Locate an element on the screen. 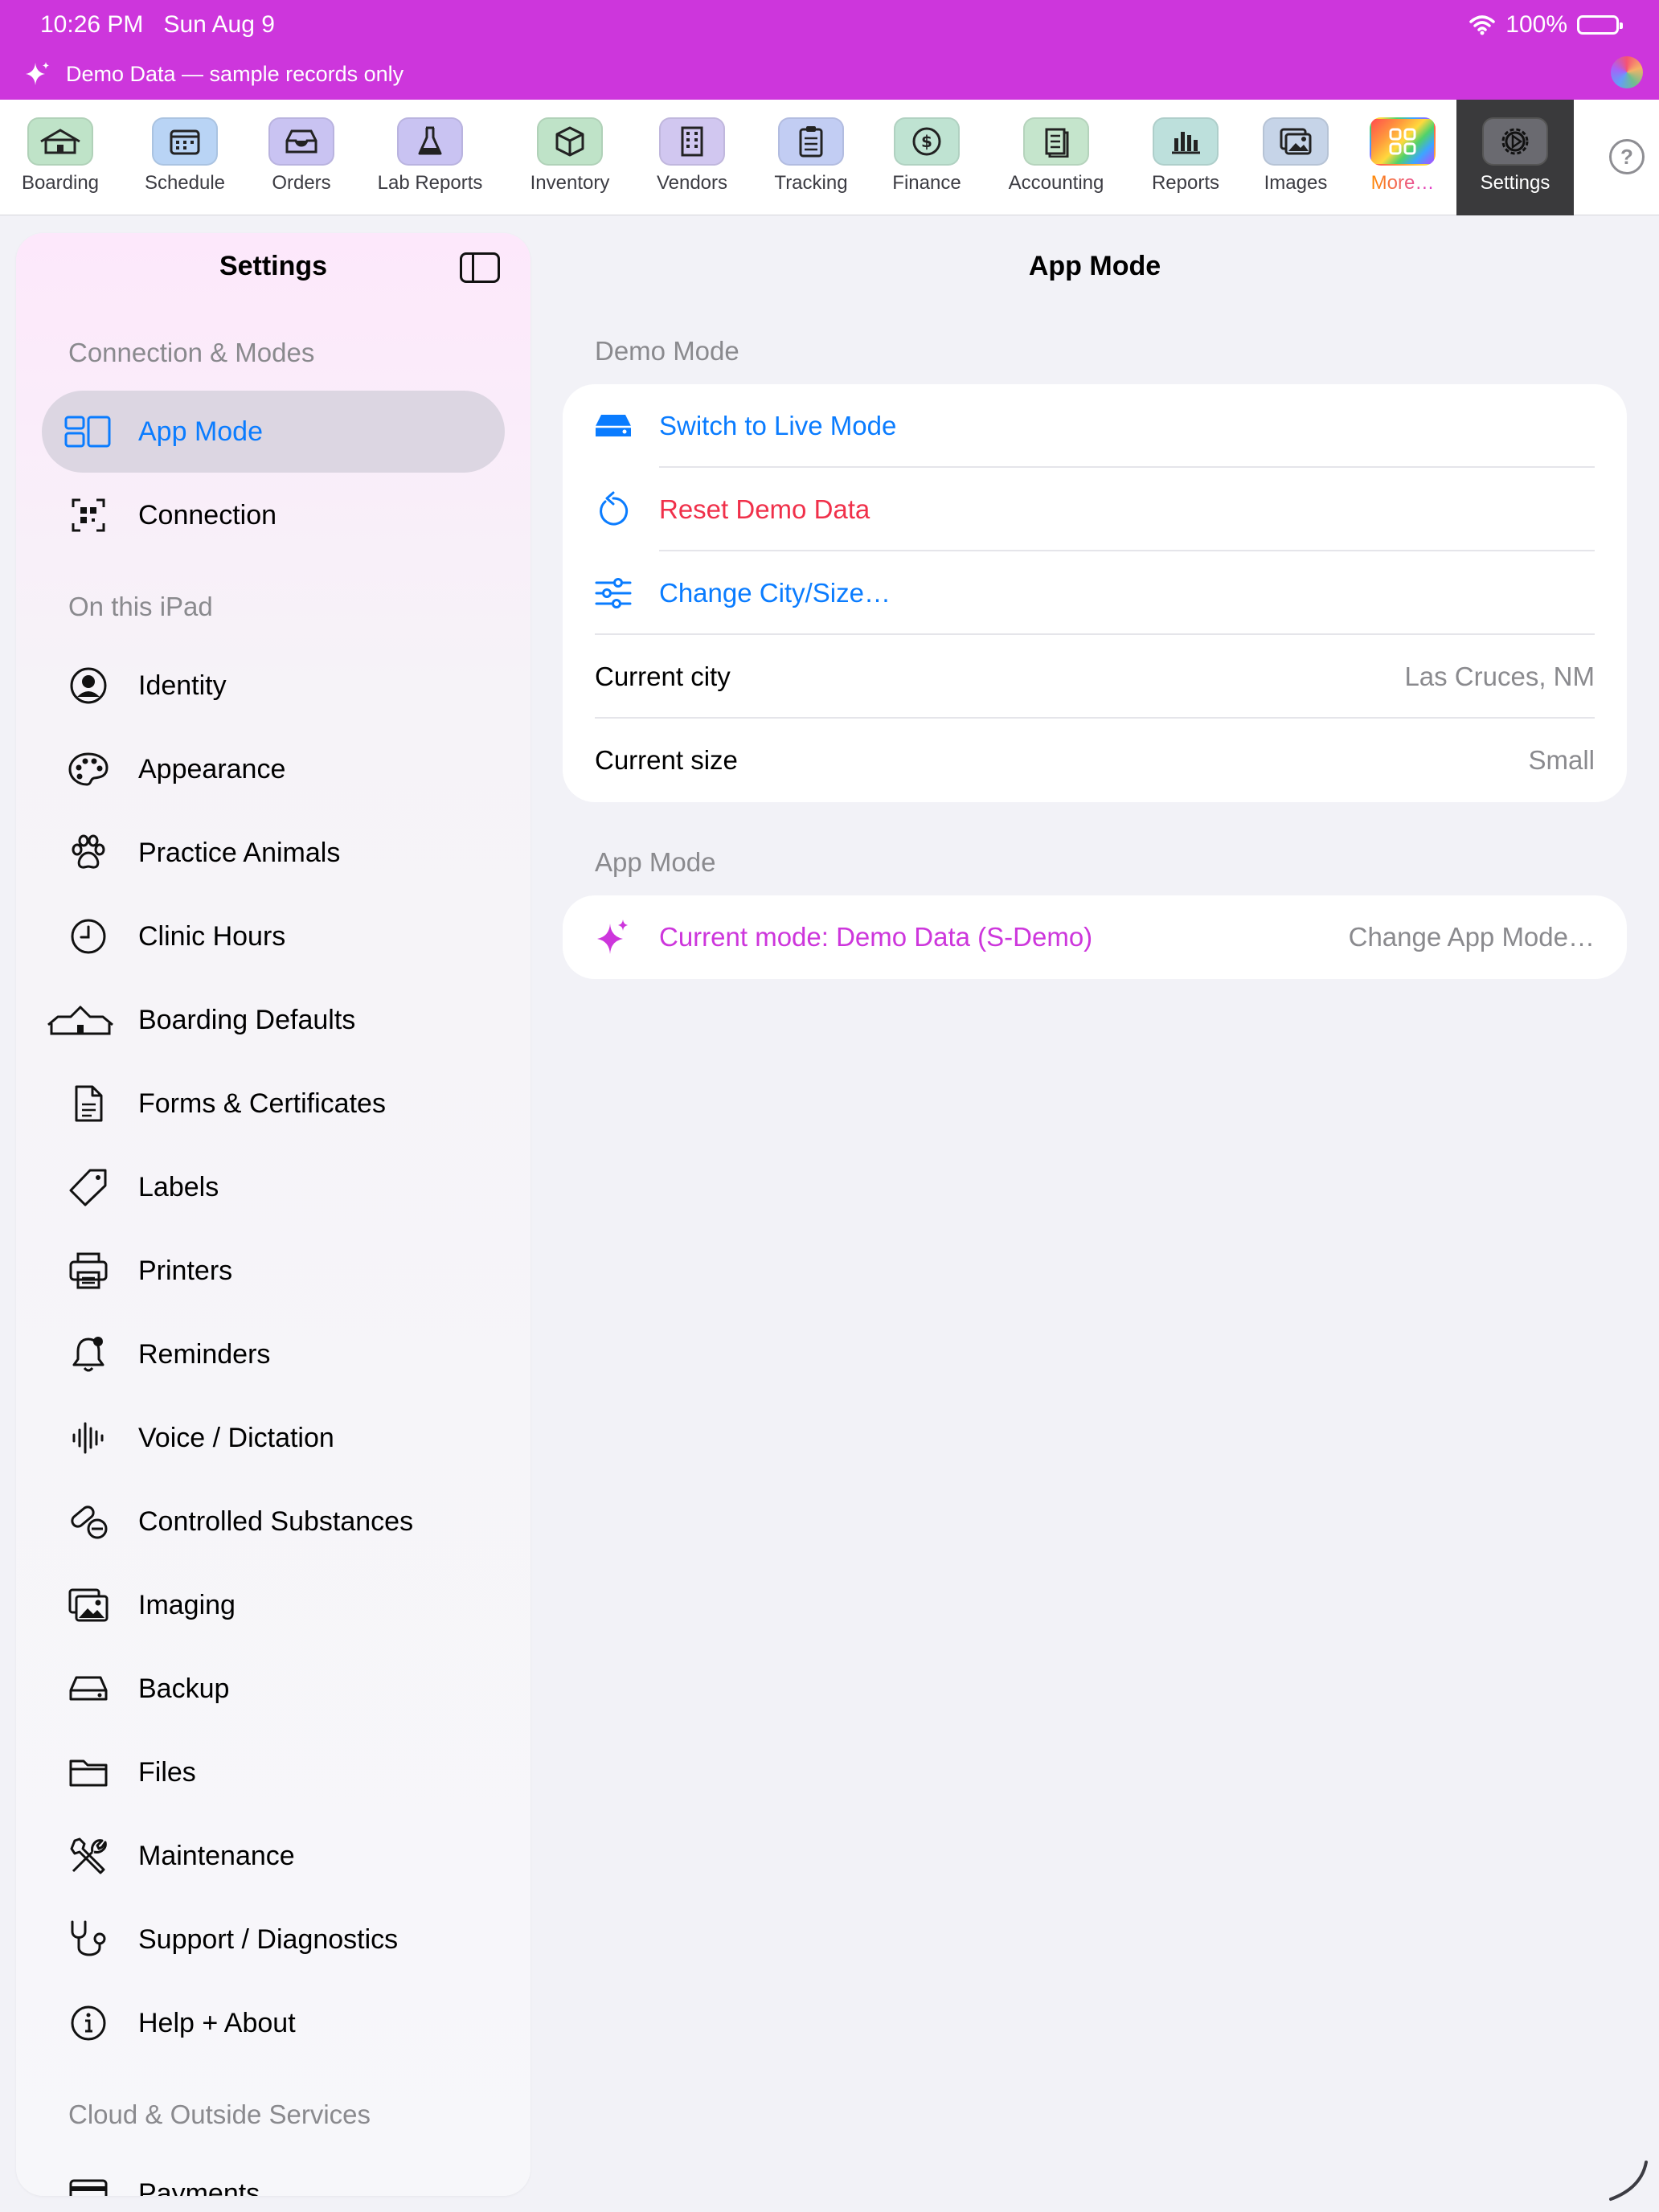 The width and height of the screenshot is (1659, 2212). tab-inventory: Inventory is located at coordinates (570, 157).